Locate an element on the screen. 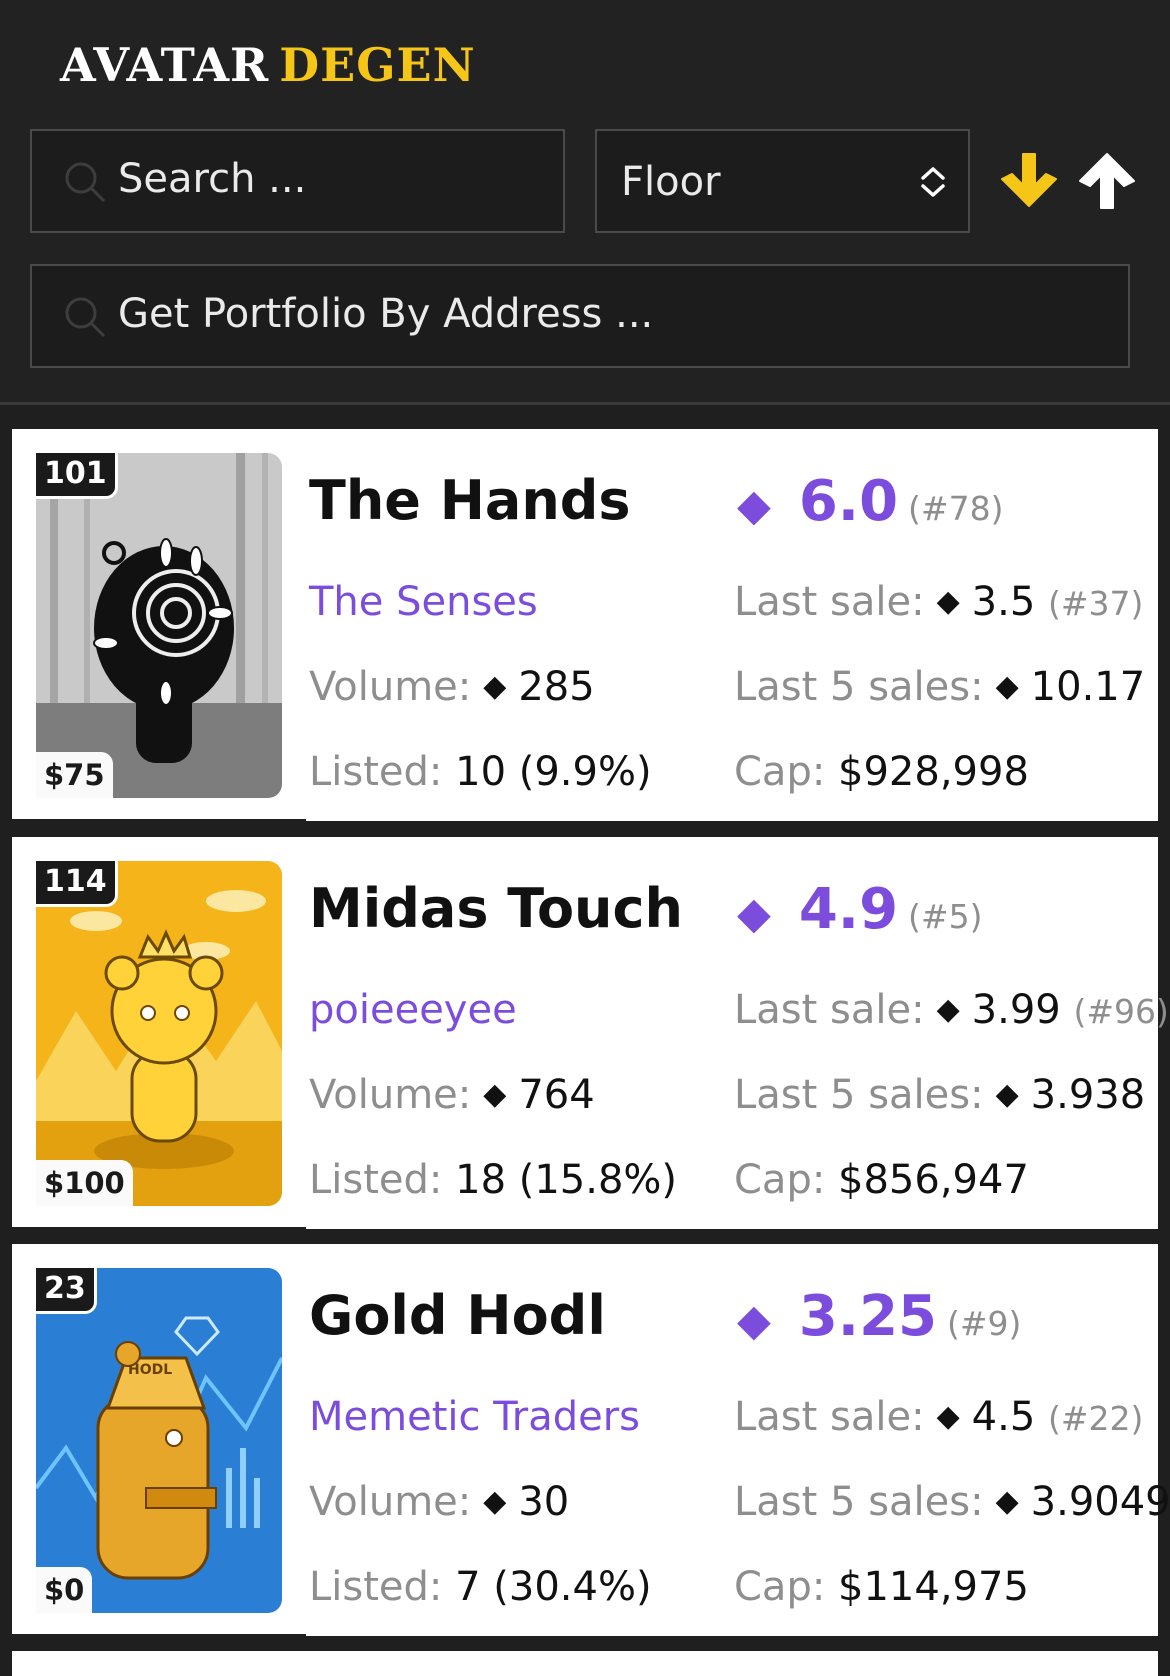 Image resolution: width=1170 pixels, height=1676 pixels. price-badge: $75 is located at coordinates (74, 775).